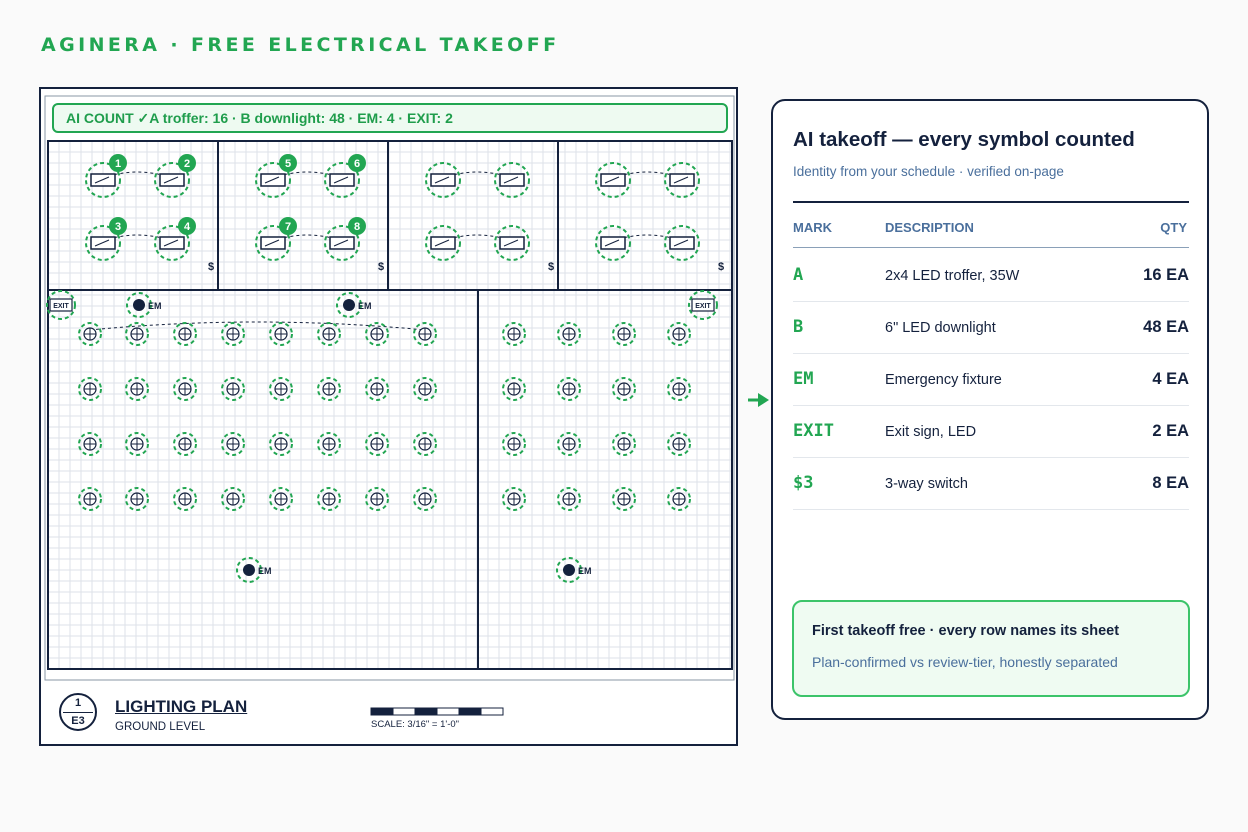  What do you see at coordinates (812, 227) in the screenshot?
I see `column-header-mark: MARK` at bounding box center [812, 227].